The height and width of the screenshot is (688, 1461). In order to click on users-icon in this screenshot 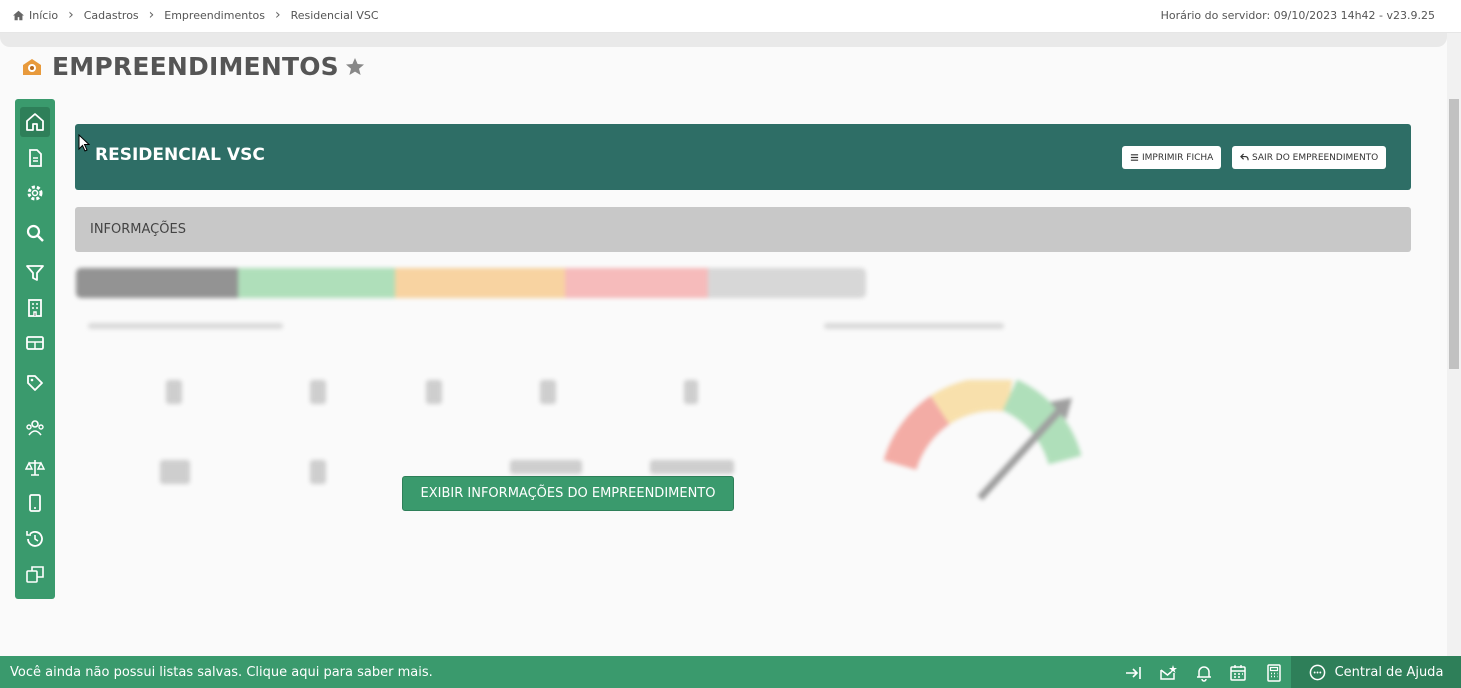, I will do `click(35, 428)`.